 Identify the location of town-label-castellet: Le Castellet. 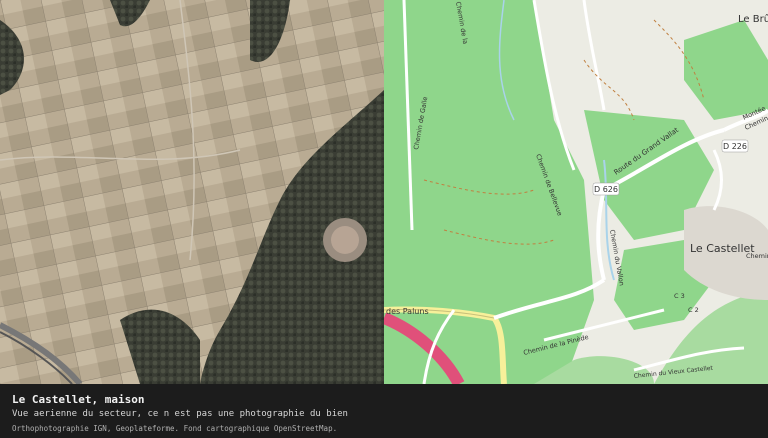
(722, 248).